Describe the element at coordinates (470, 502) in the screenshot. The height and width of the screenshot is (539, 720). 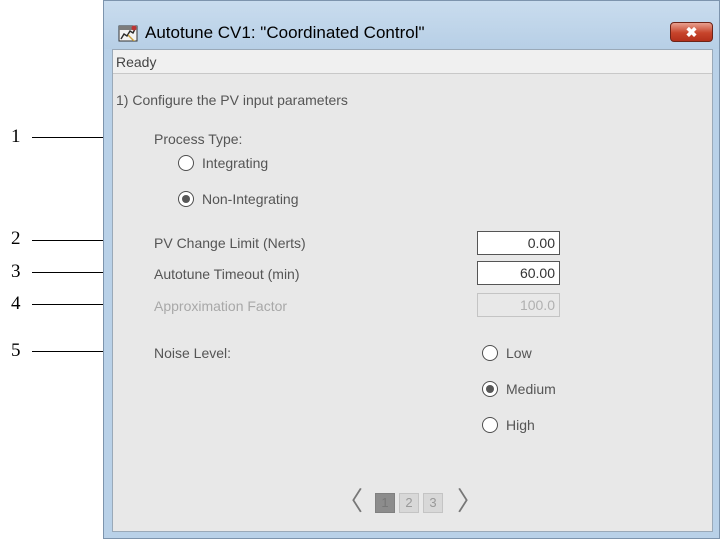
I see `next-page-arrow-icon: 〉` at that location.